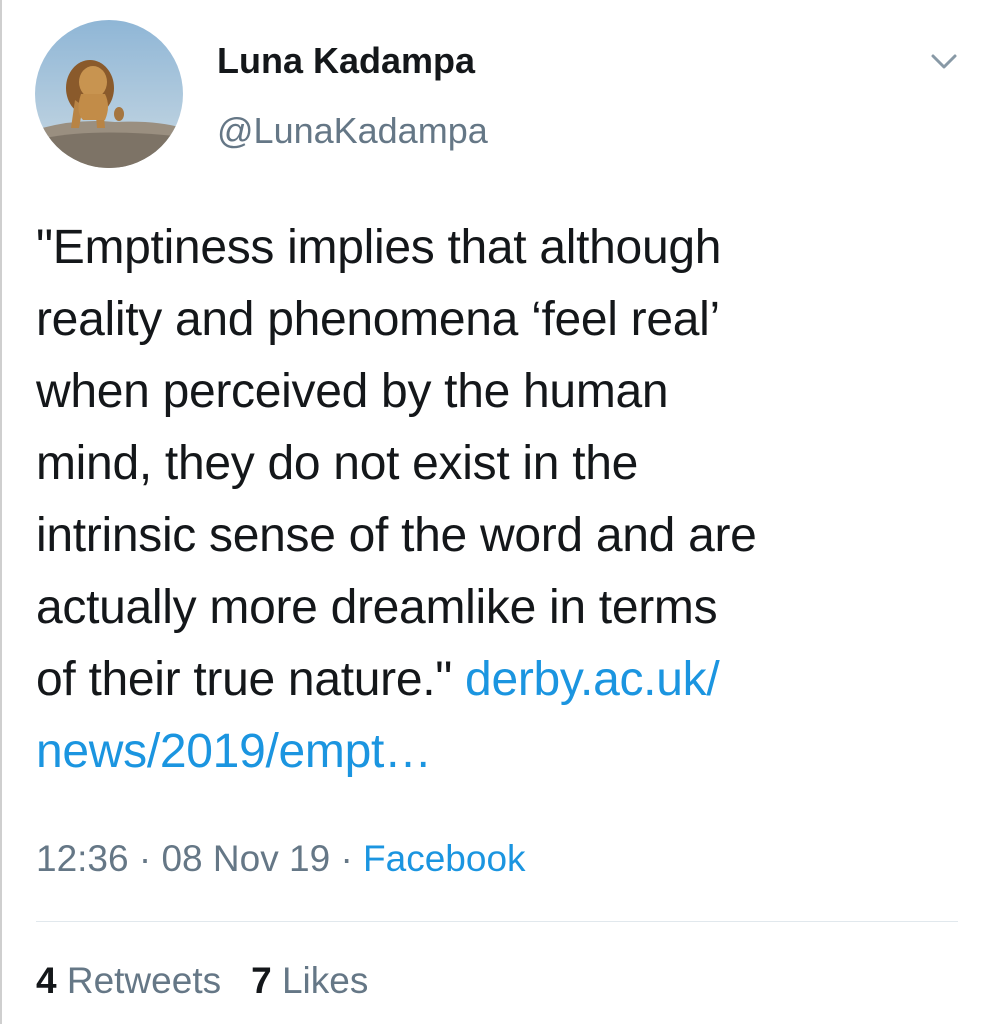  Describe the element at coordinates (337, 463) in the screenshot. I see `tweet-text-line: mind, they do not exist in the` at that location.